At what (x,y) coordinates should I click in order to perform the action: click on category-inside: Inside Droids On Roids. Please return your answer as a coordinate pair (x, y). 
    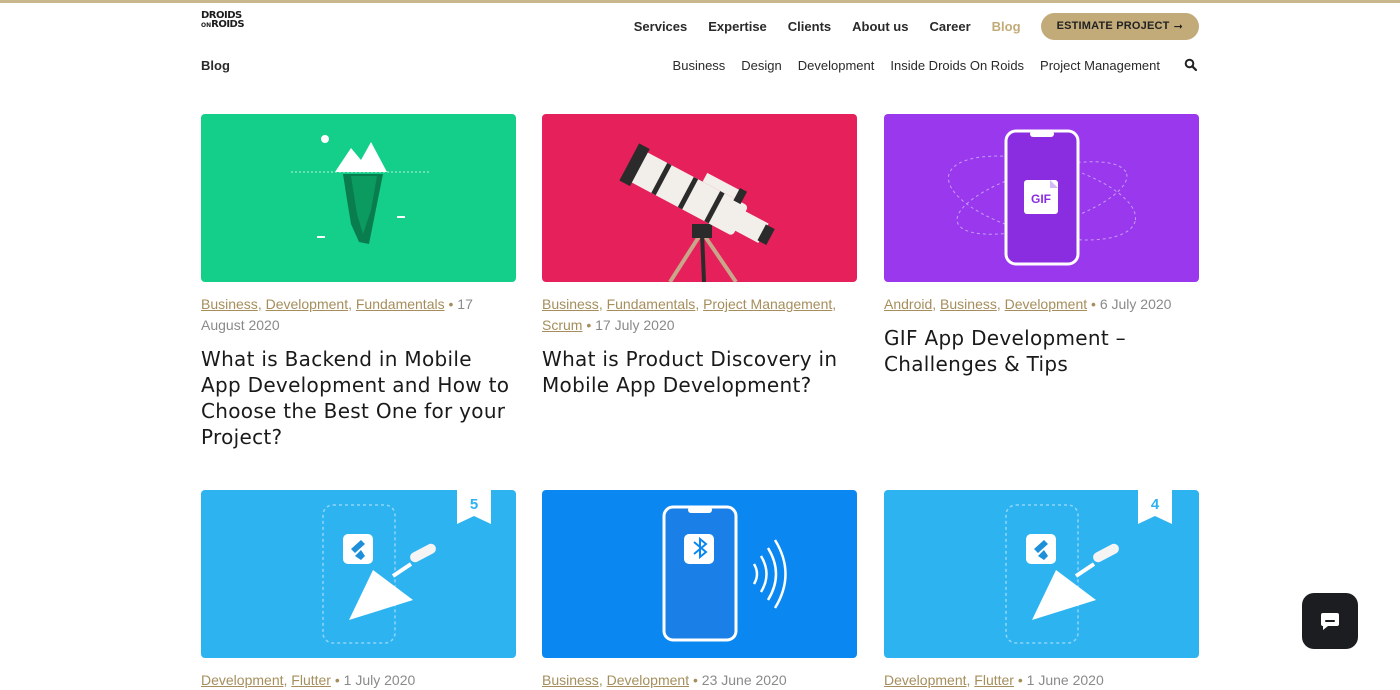
    Looking at the image, I should click on (957, 65).